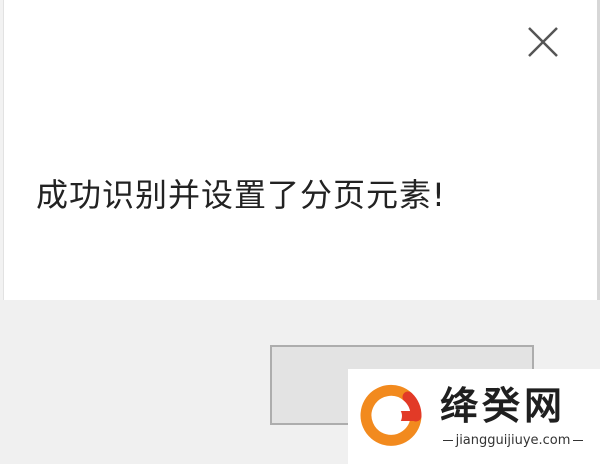 The height and width of the screenshot is (464, 600). I want to click on watermark-subtitle: jiangguijiuye.com, so click(513, 440).